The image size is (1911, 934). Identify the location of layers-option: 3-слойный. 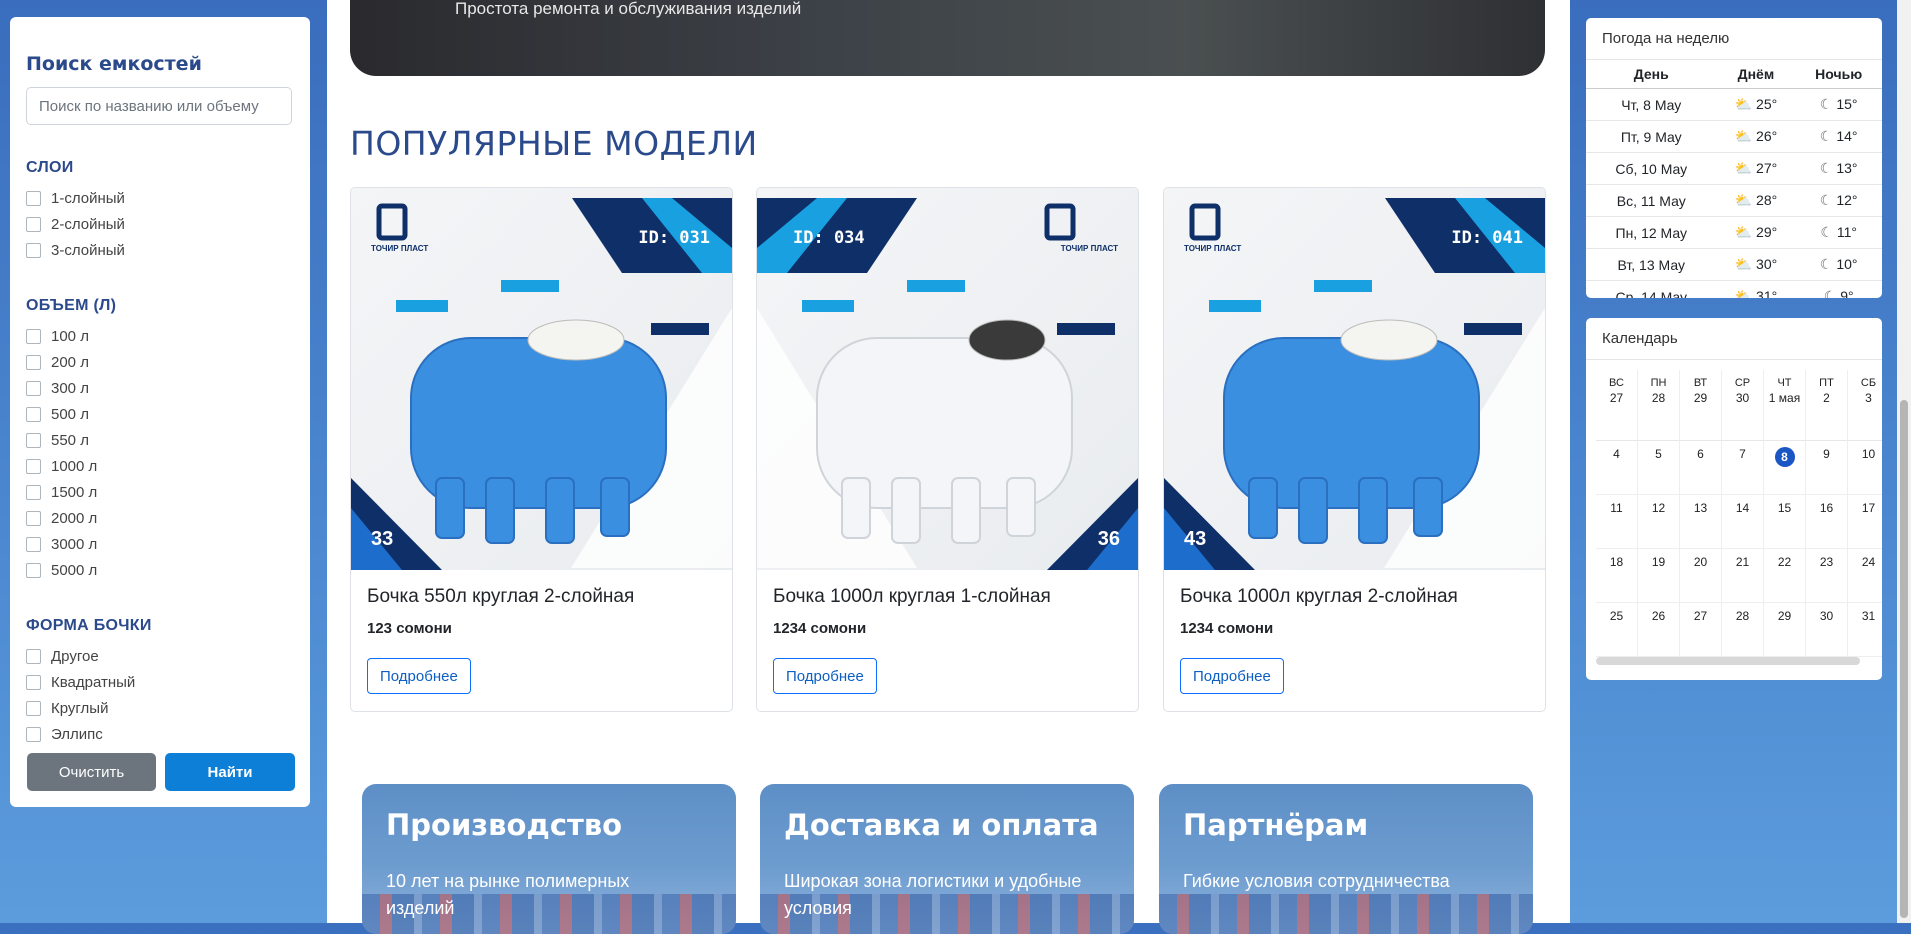
(160, 250).